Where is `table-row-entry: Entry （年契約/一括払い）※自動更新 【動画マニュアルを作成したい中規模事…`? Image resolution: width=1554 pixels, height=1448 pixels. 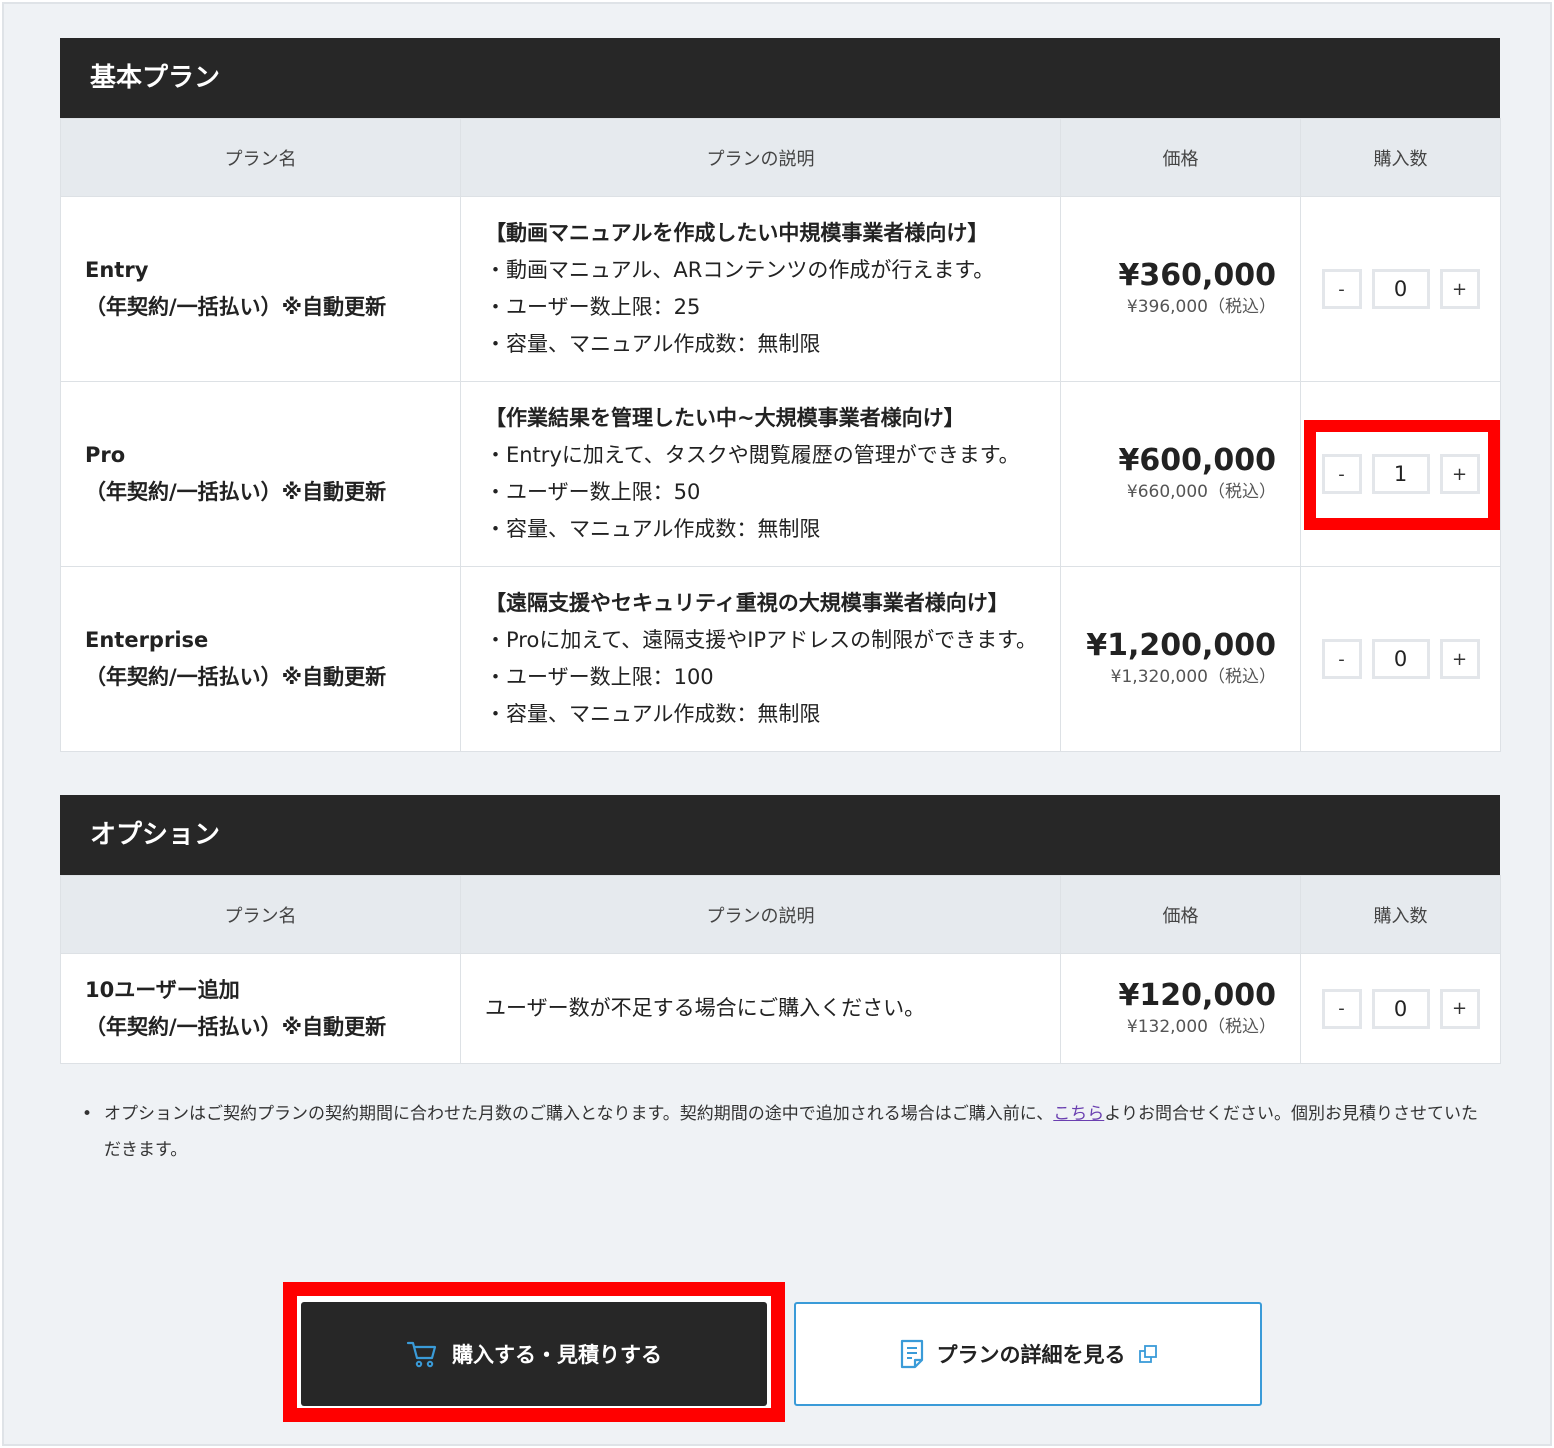 table-row-entry: Entry （年契約/一括払い）※自動更新 【動画マニュアルを作成したい中規模事… is located at coordinates (780, 289).